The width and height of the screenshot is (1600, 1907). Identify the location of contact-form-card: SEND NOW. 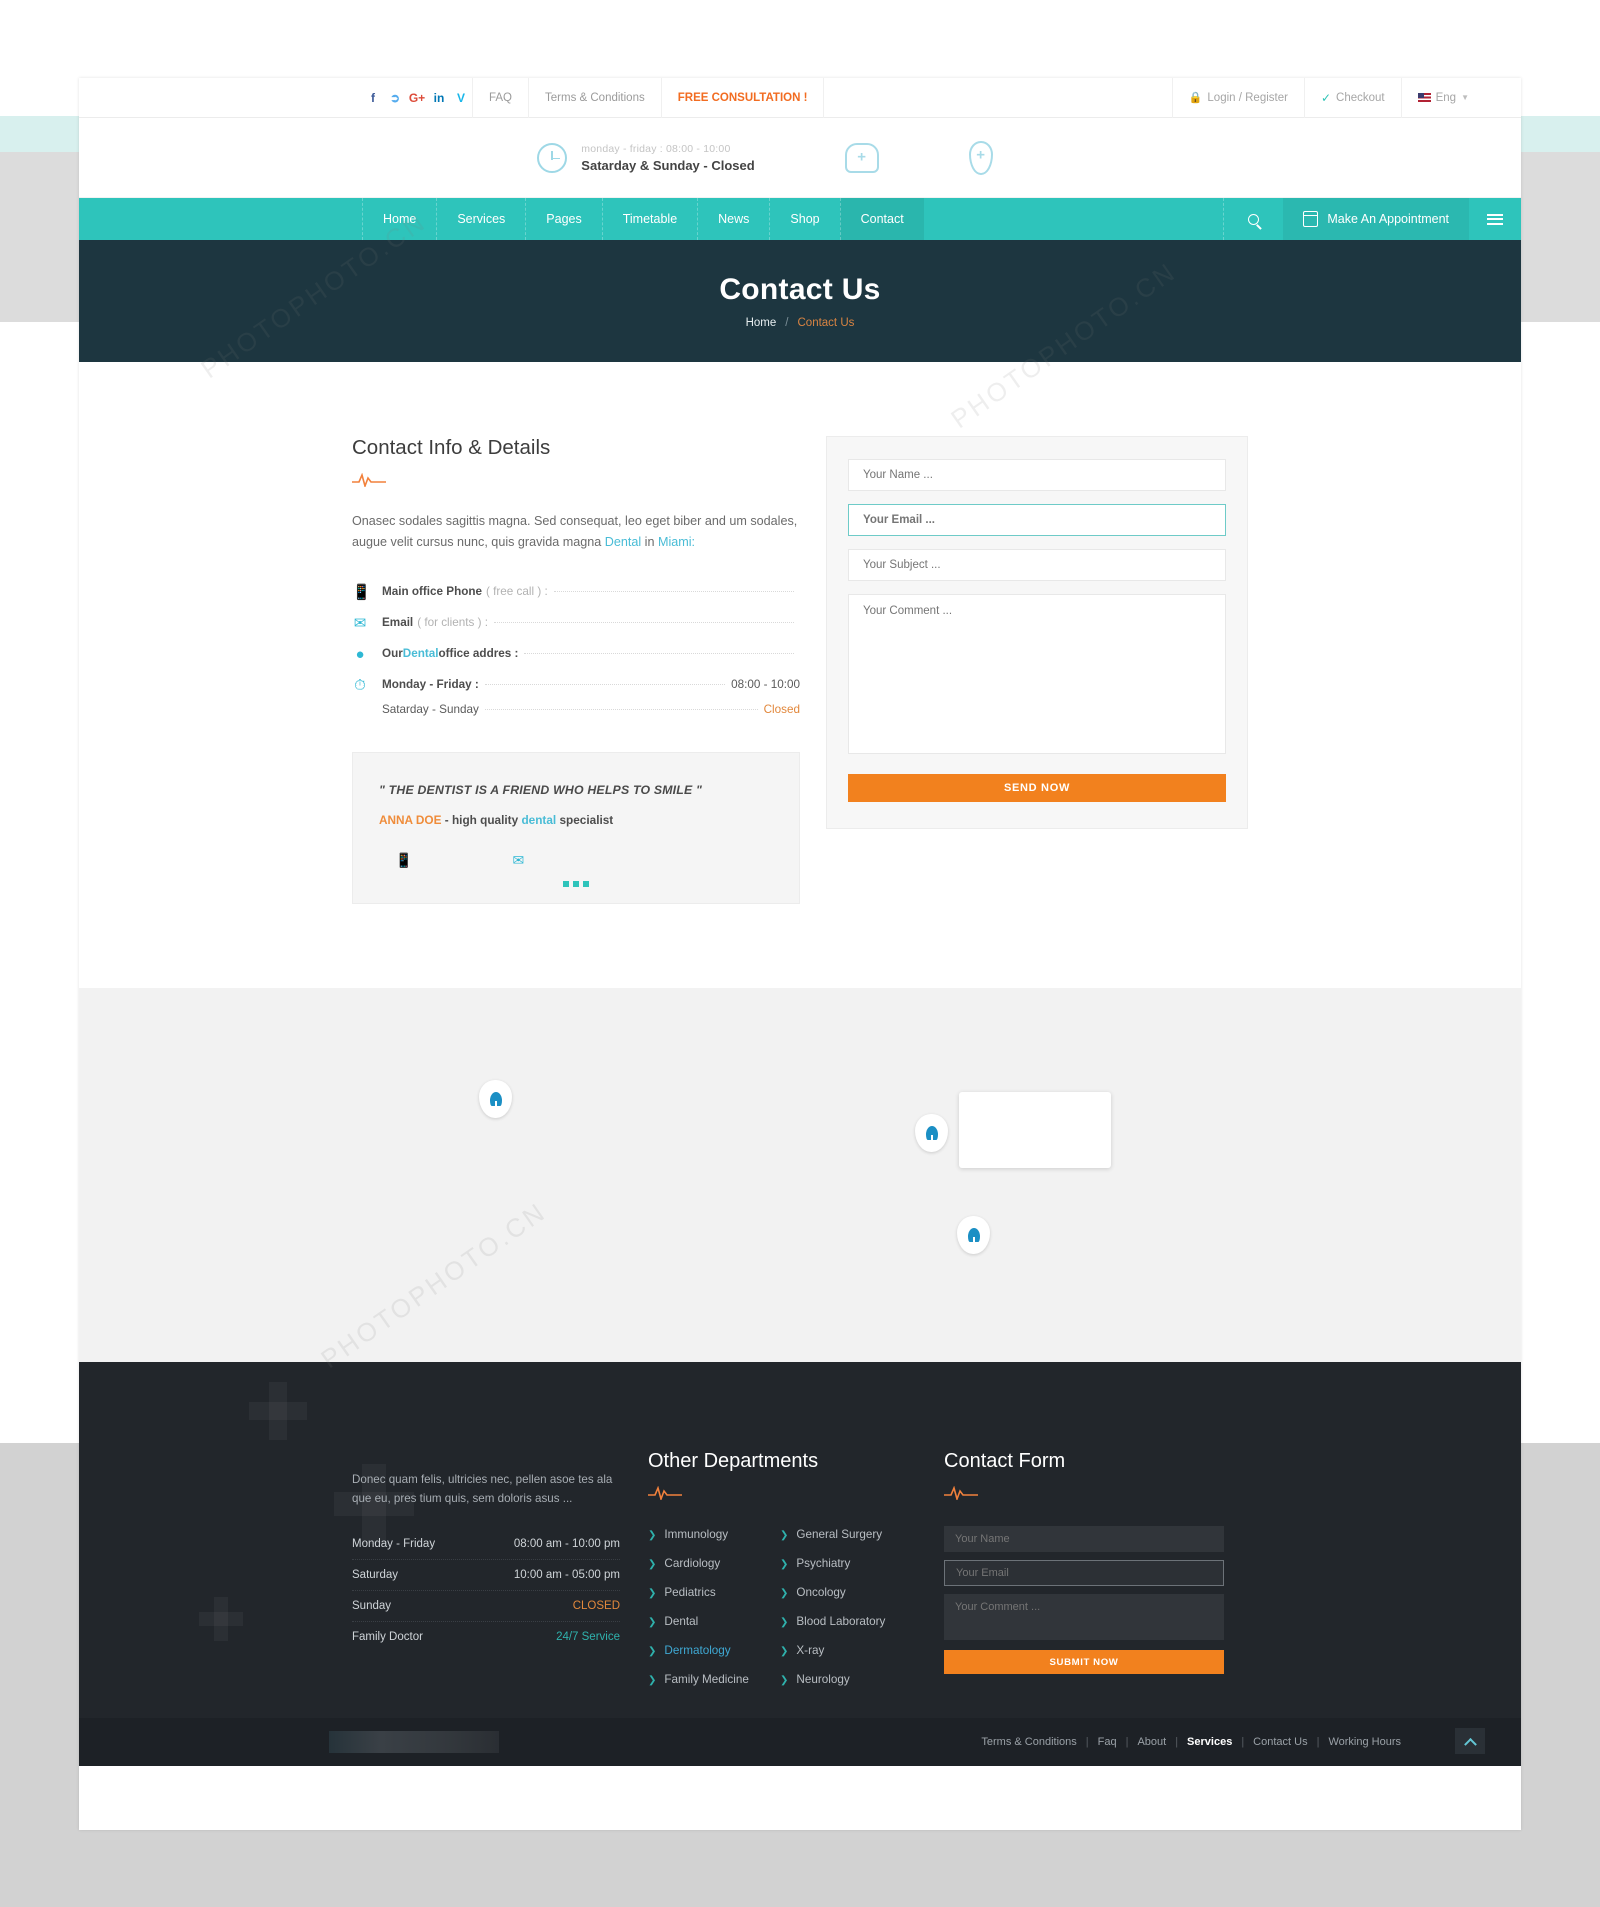
(1037, 632).